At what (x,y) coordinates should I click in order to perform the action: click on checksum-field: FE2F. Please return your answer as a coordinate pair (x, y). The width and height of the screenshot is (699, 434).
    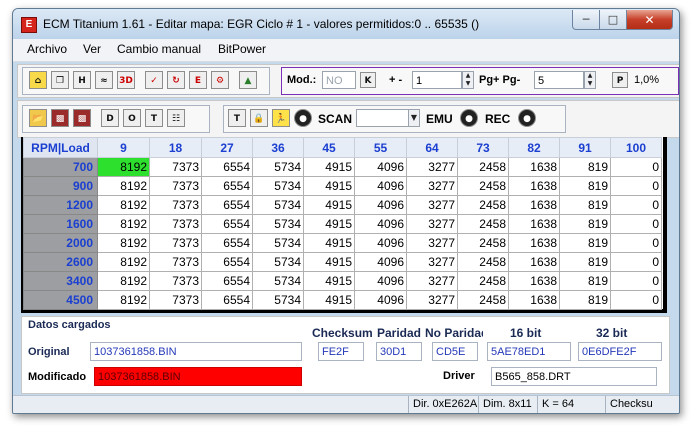
    Looking at the image, I should click on (341, 351).